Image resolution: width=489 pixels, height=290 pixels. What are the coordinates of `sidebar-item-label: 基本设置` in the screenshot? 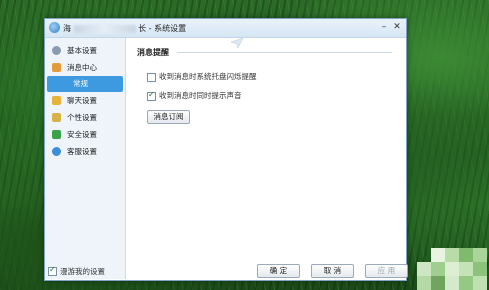 It's located at (82, 50).